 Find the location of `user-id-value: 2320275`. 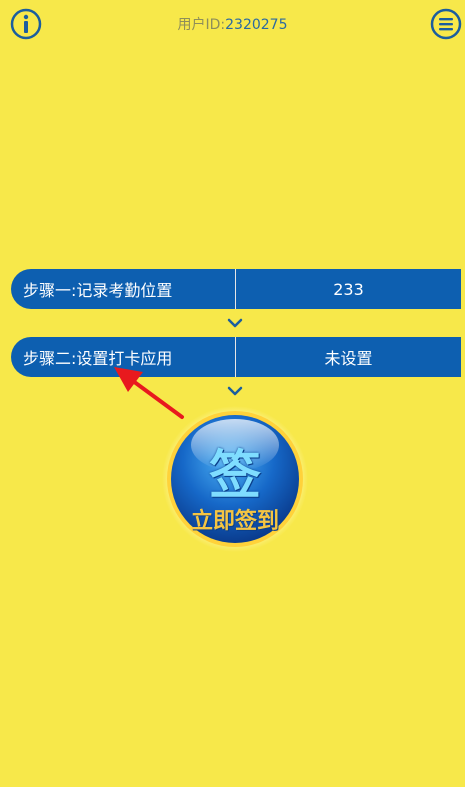

user-id-value: 2320275 is located at coordinates (256, 25).